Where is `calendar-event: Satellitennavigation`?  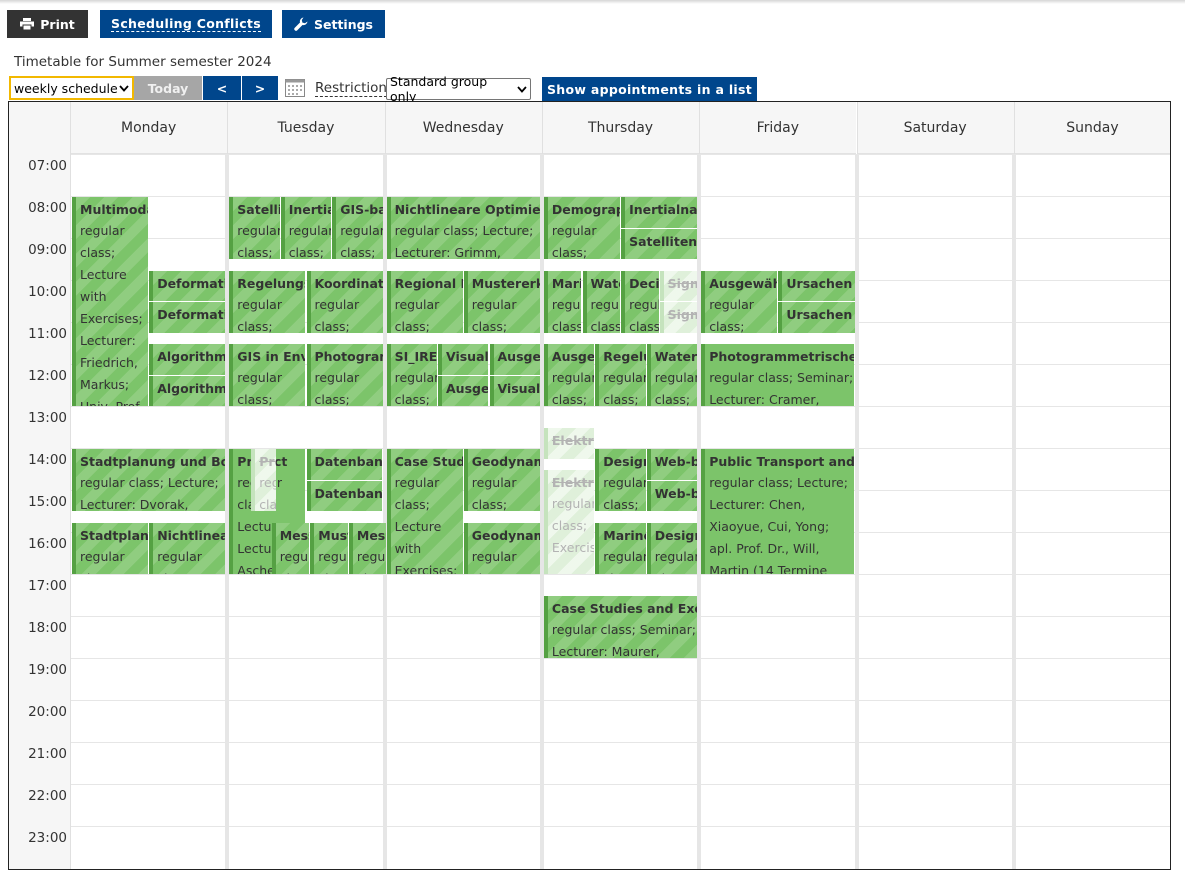
calendar-event: Satellitennavigation is located at coordinates (659, 243).